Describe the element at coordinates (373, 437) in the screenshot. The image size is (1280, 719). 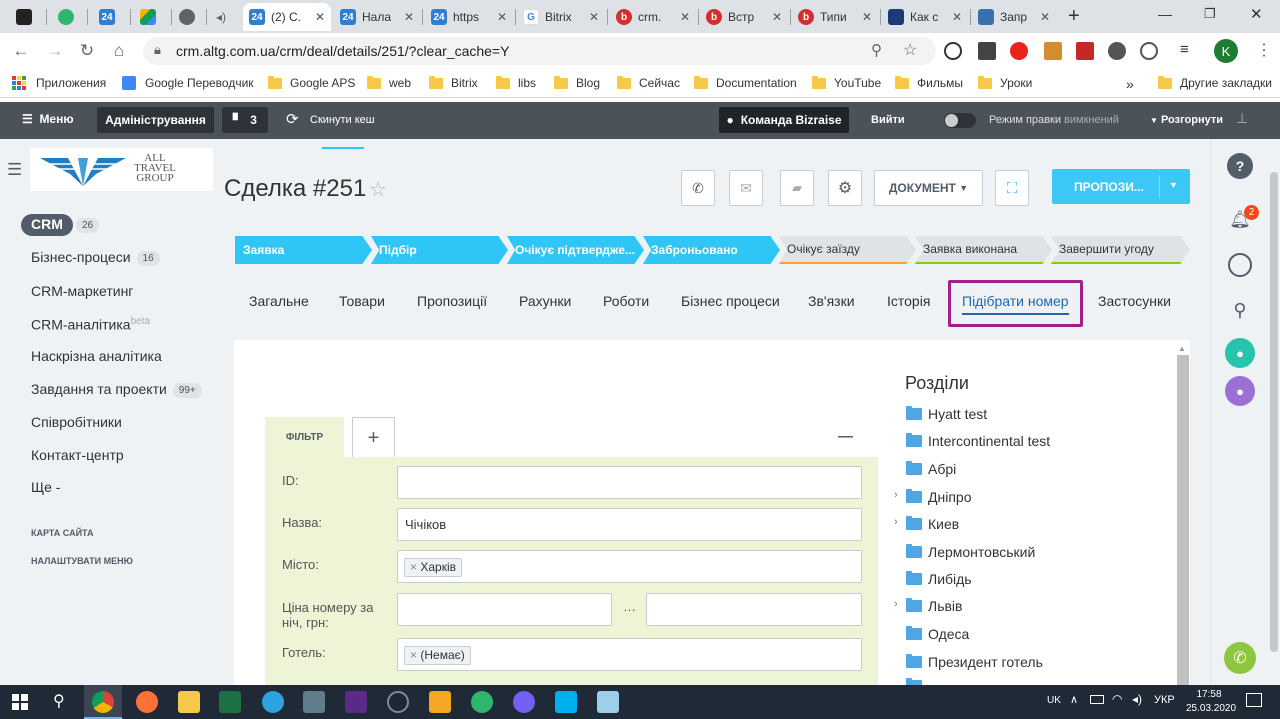
I see `add-filter-button: +` at that location.